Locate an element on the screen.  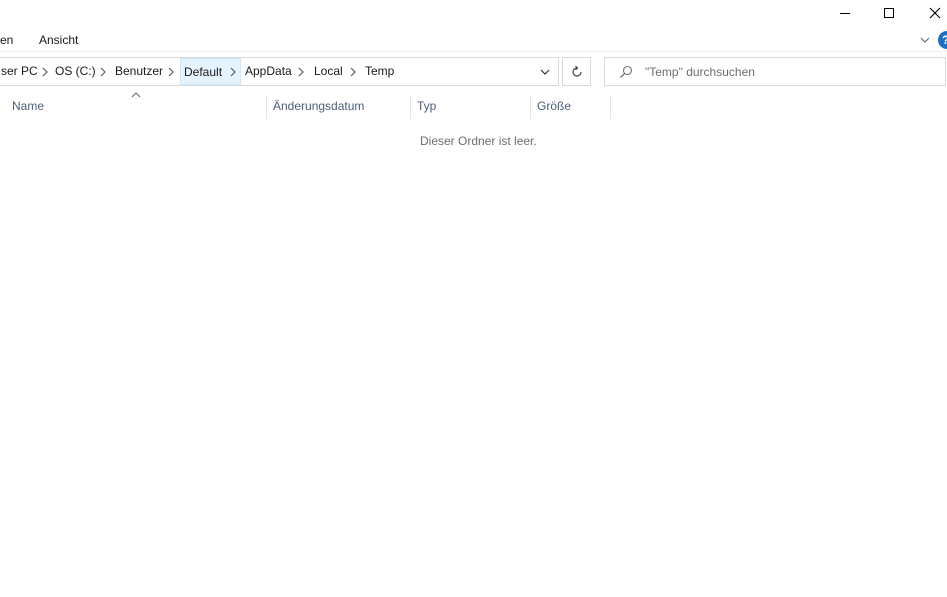
maximize-icon is located at coordinates (889, 13).